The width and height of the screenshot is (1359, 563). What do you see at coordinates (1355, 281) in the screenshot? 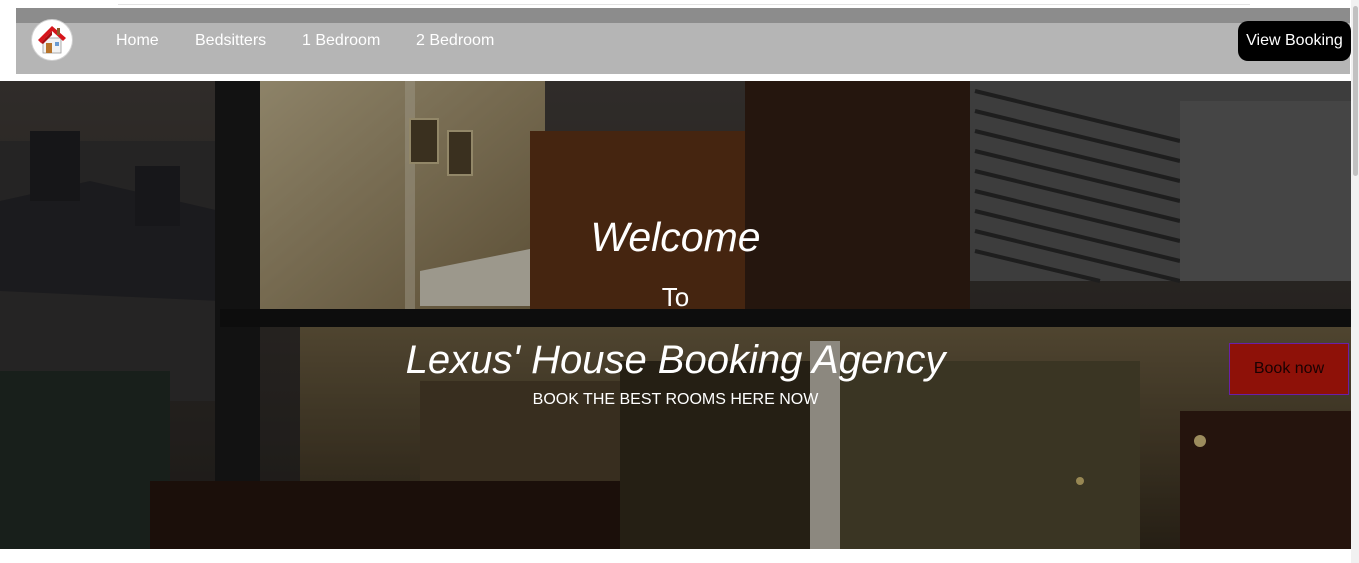
I see `scrollbar` at bounding box center [1355, 281].